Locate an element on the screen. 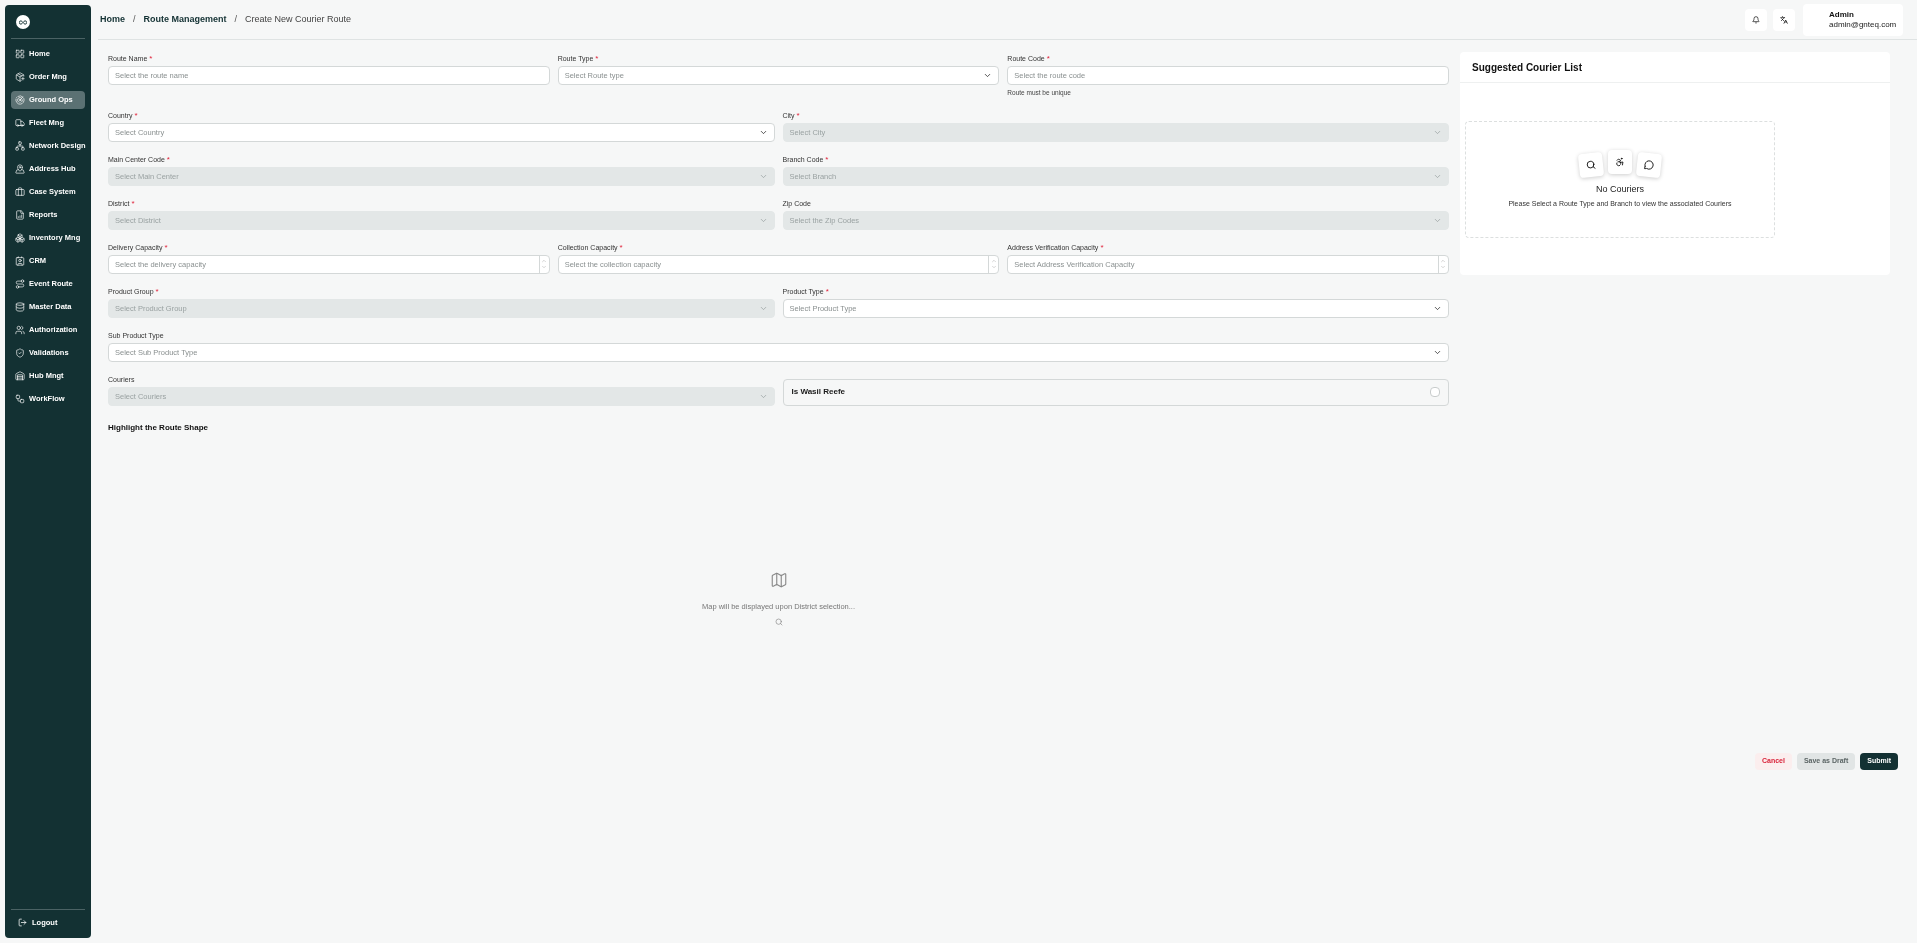 This screenshot has width=1917, height=943. report-icon is located at coordinates (20, 215).